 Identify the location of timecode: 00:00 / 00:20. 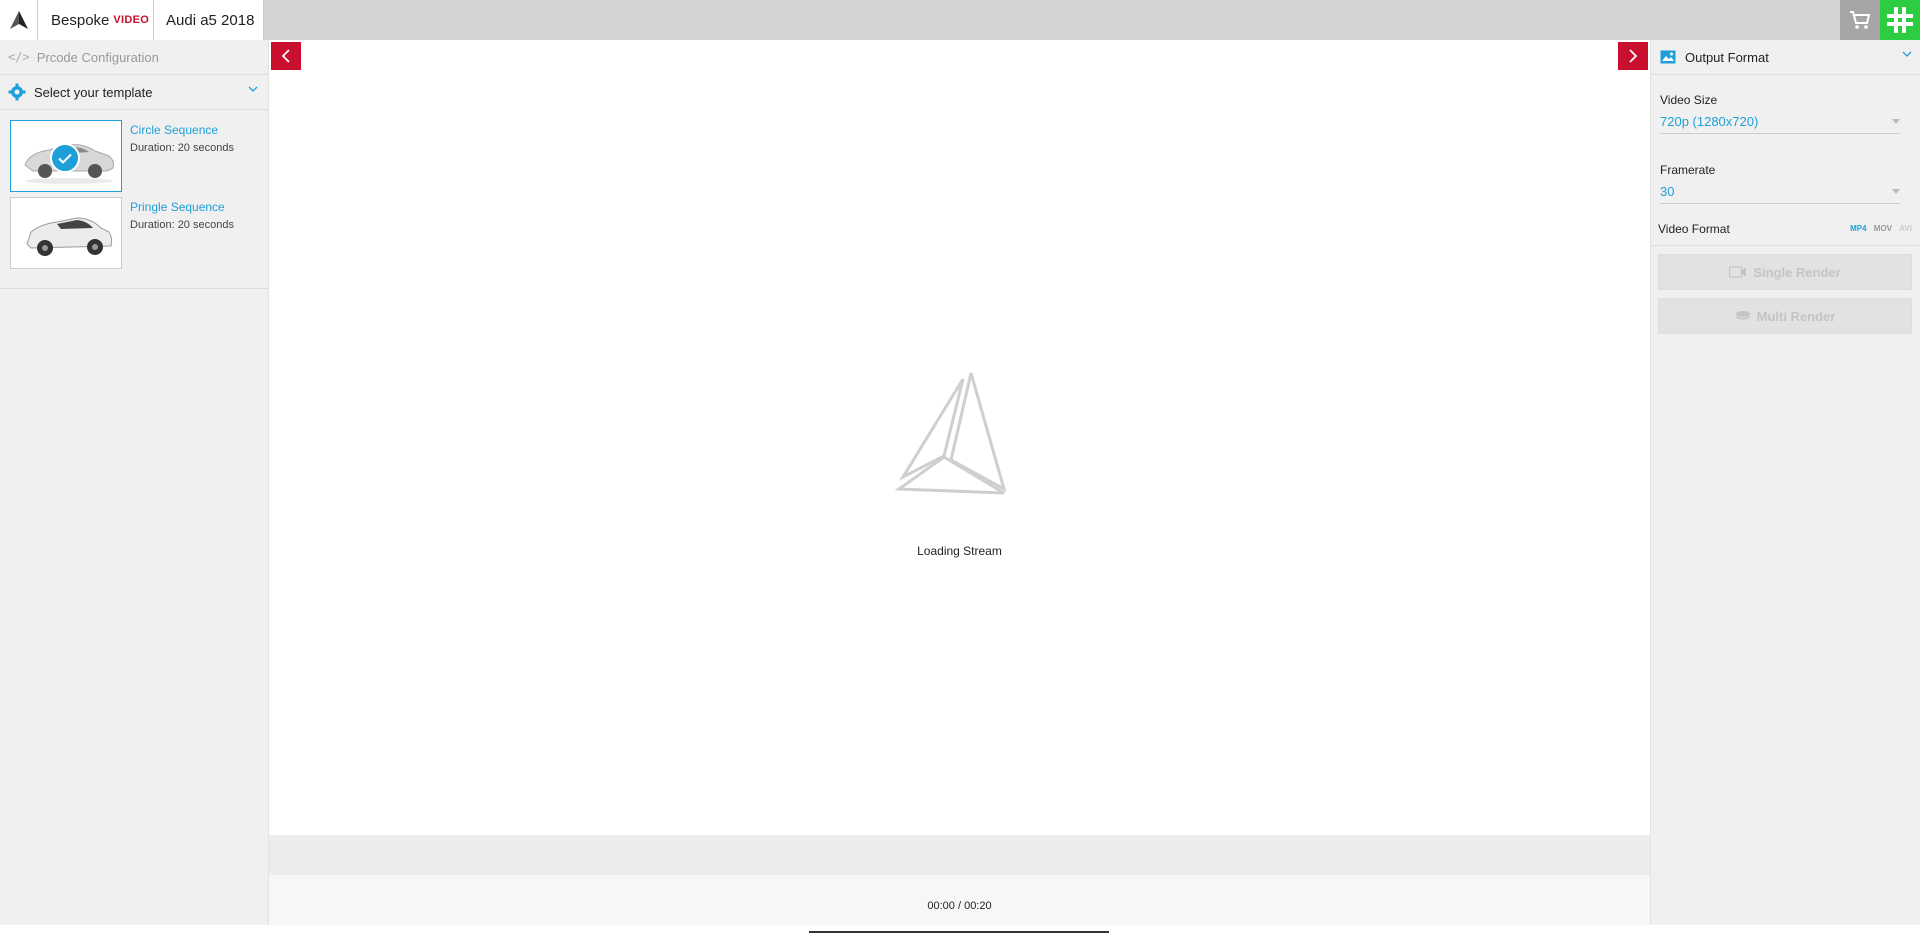
(959, 906).